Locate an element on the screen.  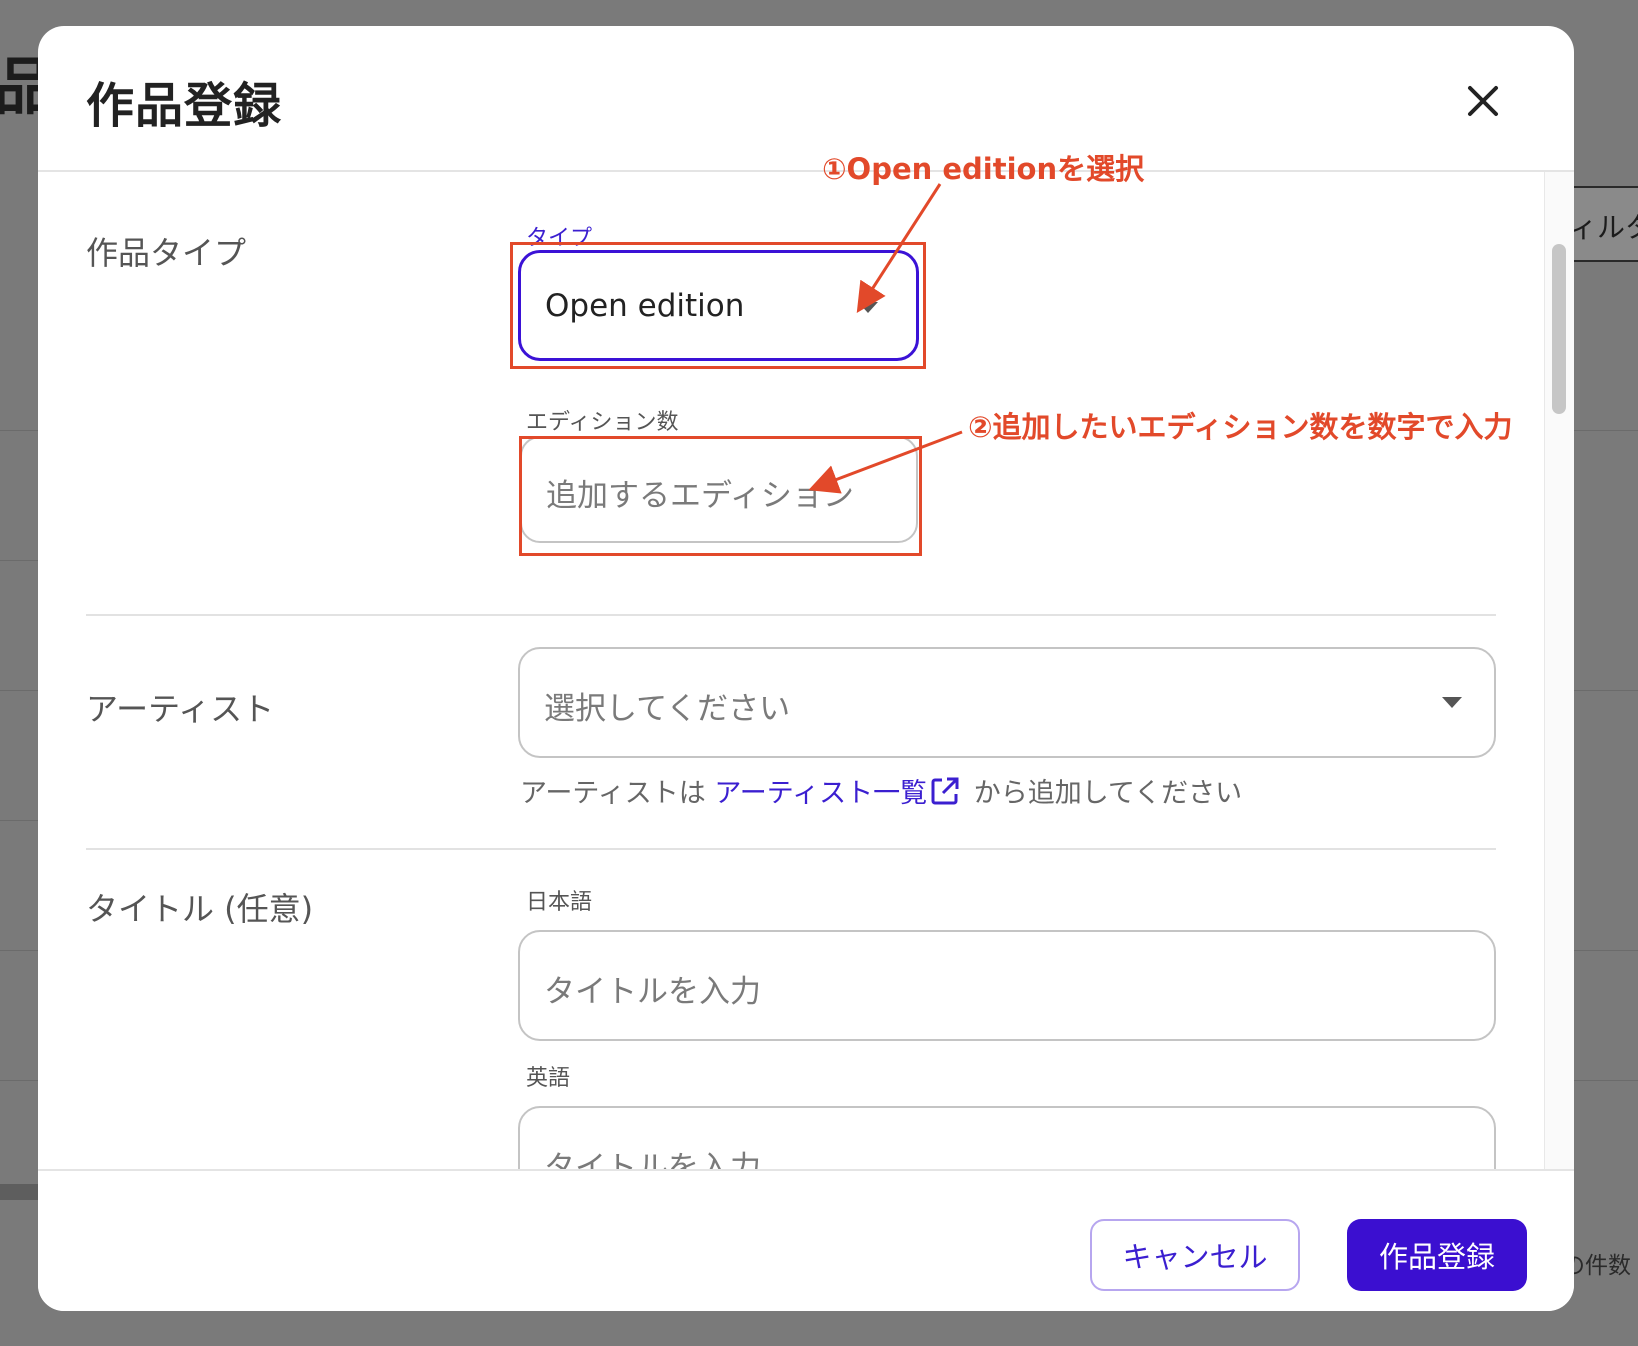
artist-helper-text: アーティストは アーティスト一覧 から追加してください is located at coordinates (881, 790).